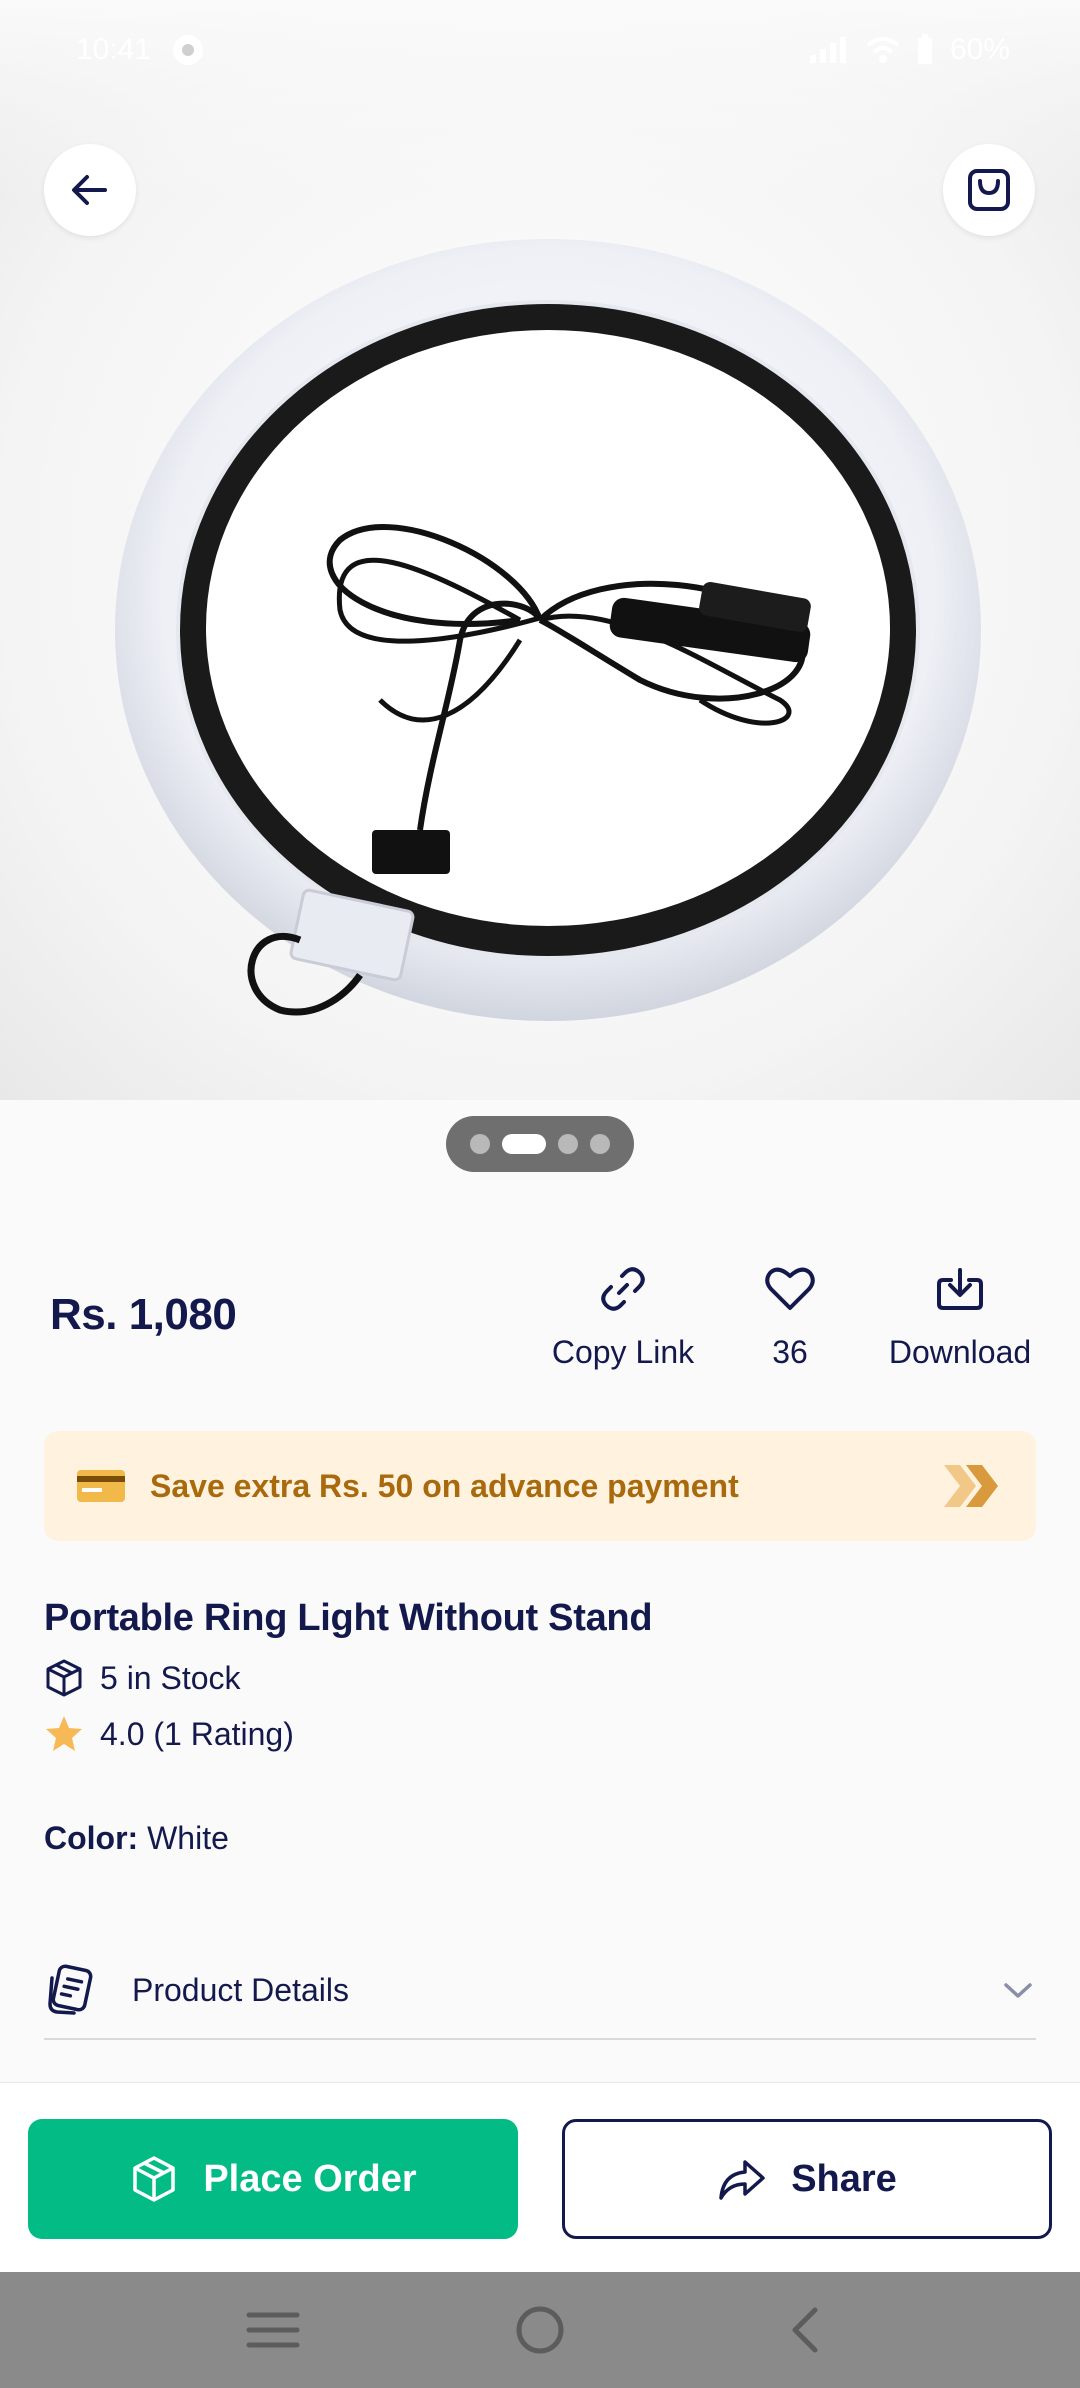  Describe the element at coordinates (310, 2178) in the screenshot. I see `place-order-label: Place Order` at that location.